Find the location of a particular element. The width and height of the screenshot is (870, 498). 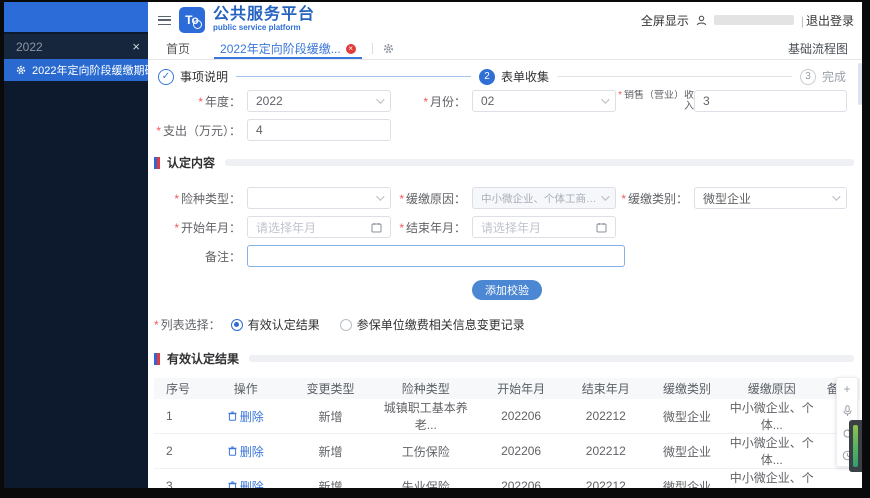

level-meter-bar is located at coordinates (855, 446).